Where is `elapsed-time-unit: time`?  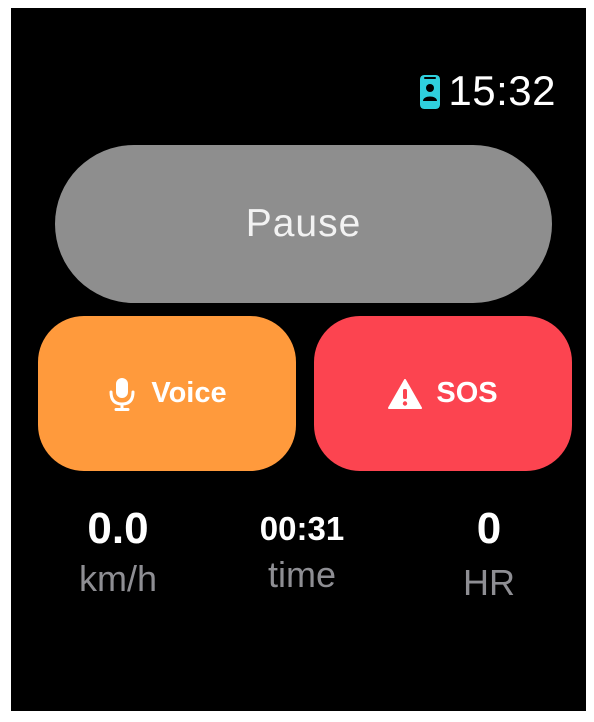 elapsed-time-unit: time is located at coordinates (301, 574).